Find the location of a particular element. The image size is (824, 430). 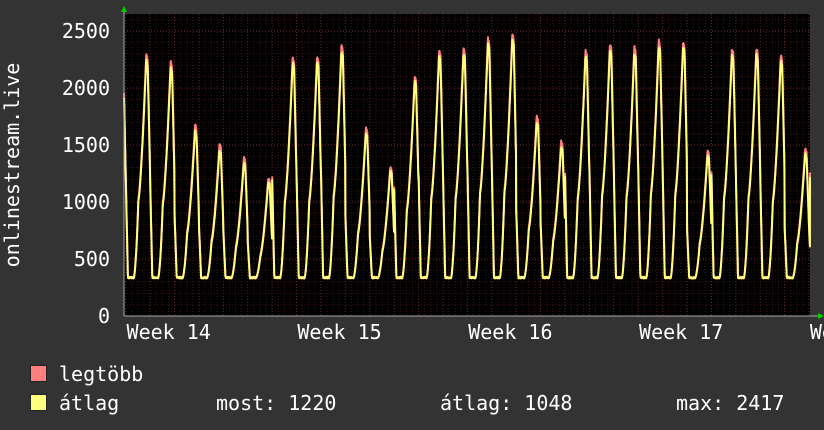

legend-item-avg: átlag is located at coordinates (74, 403).